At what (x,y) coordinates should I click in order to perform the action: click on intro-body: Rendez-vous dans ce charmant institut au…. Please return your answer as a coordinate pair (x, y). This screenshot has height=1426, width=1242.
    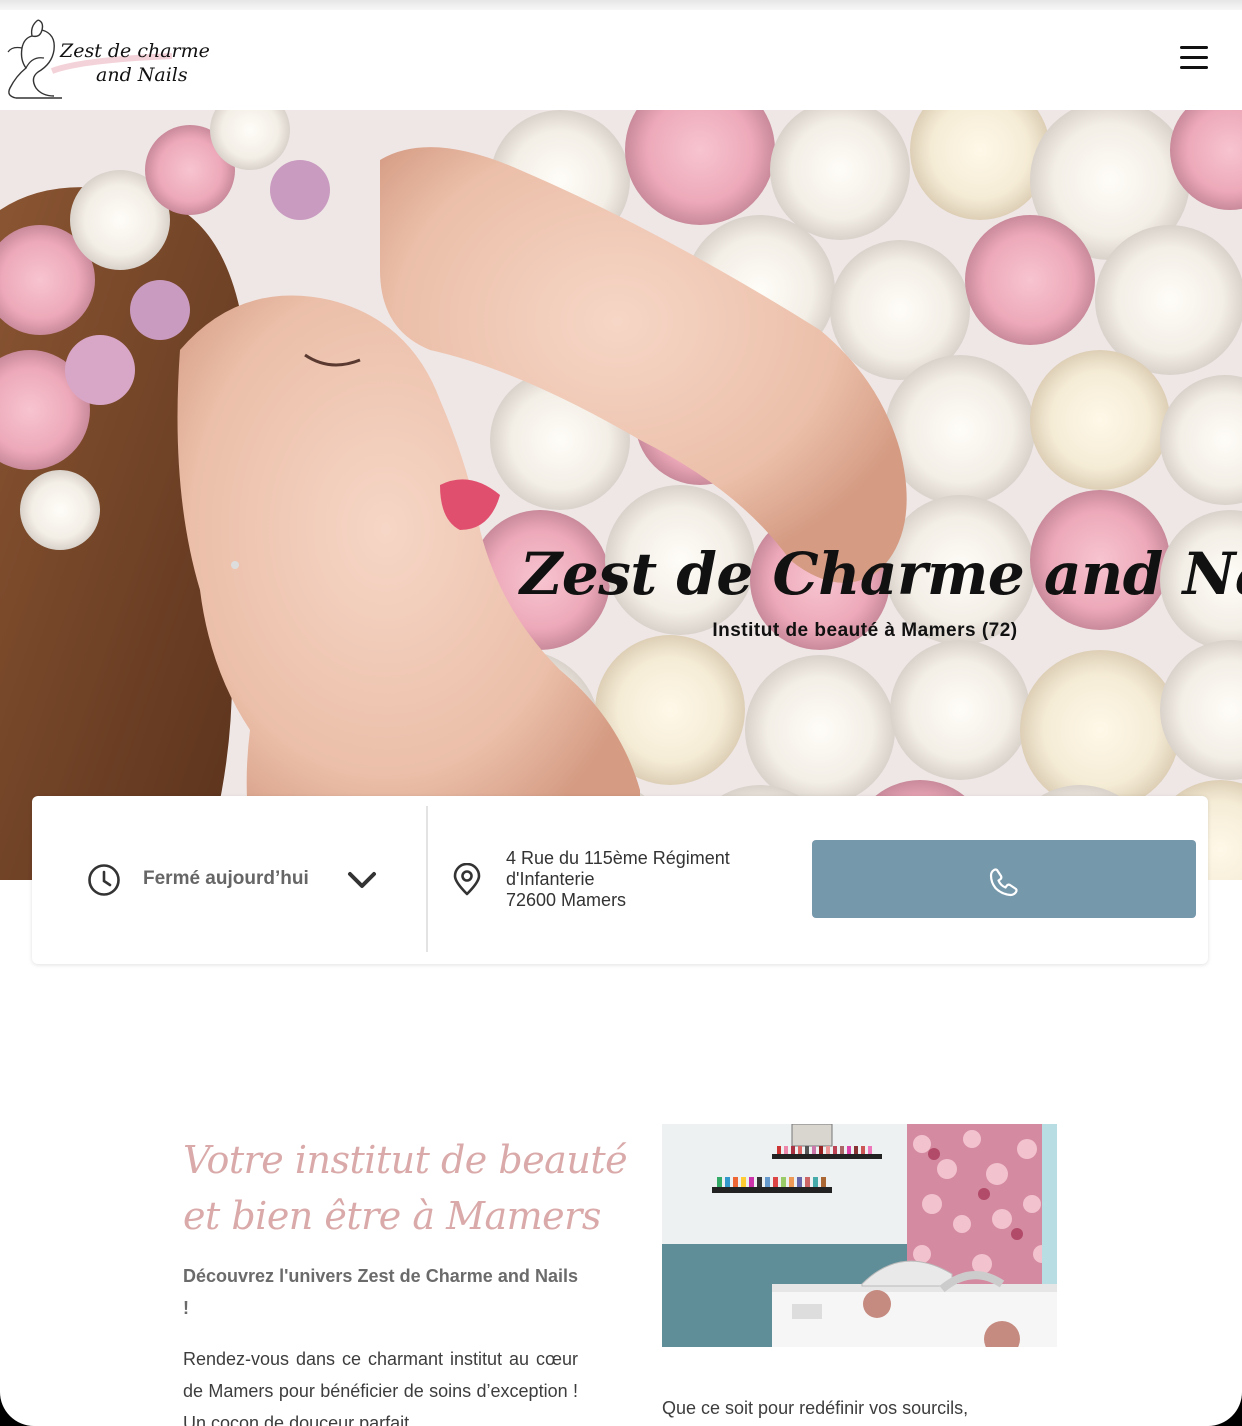
    Looking at the image, I should click on (380, 1387).